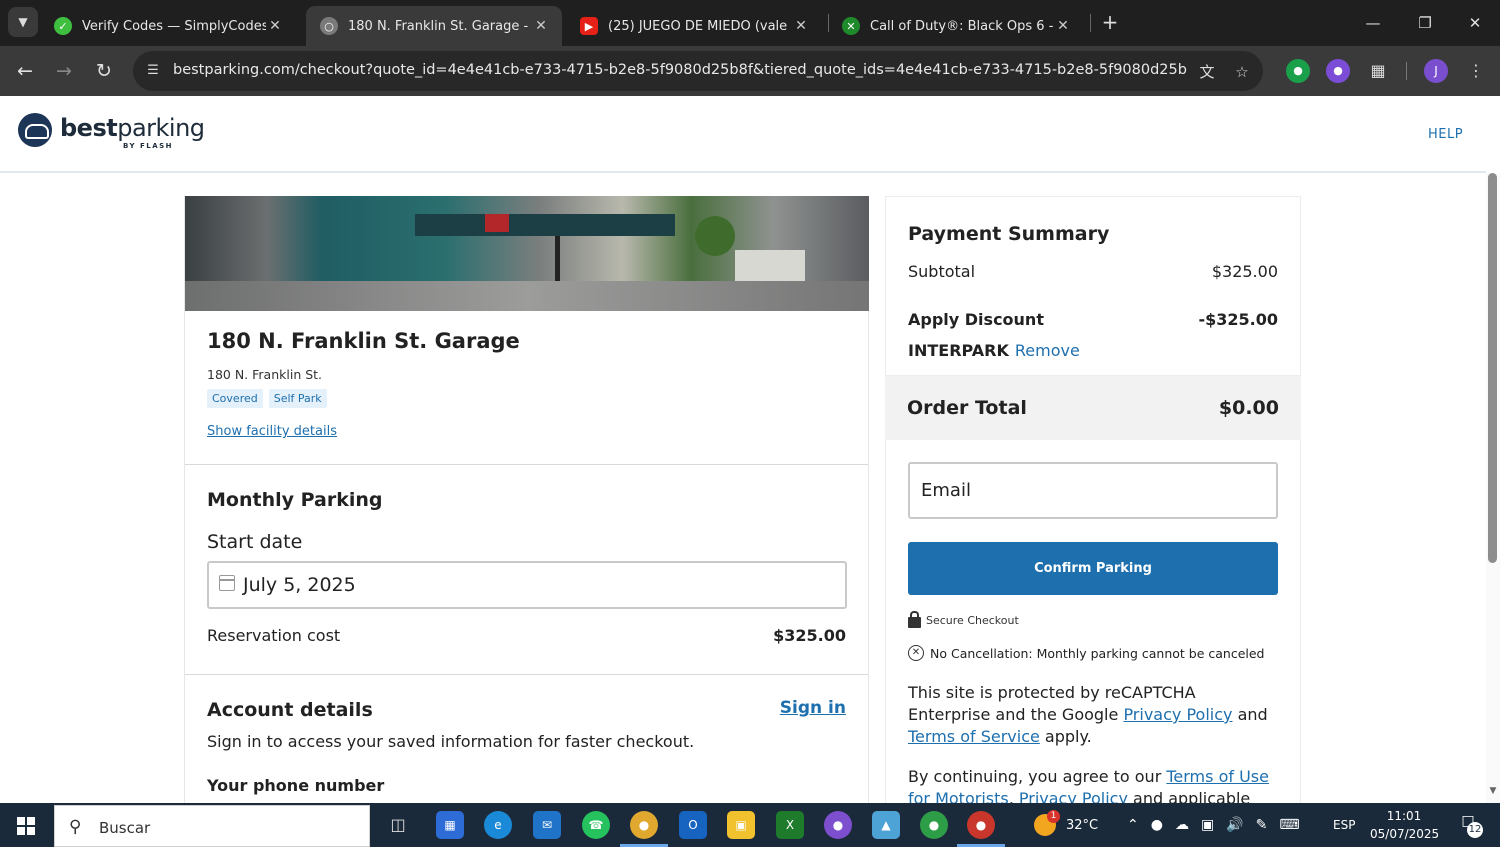 The image size is (1500, 847). Describe the element at coordinates (838, 825) in the screenshot. I see `copilot-icon: ●` at that location.